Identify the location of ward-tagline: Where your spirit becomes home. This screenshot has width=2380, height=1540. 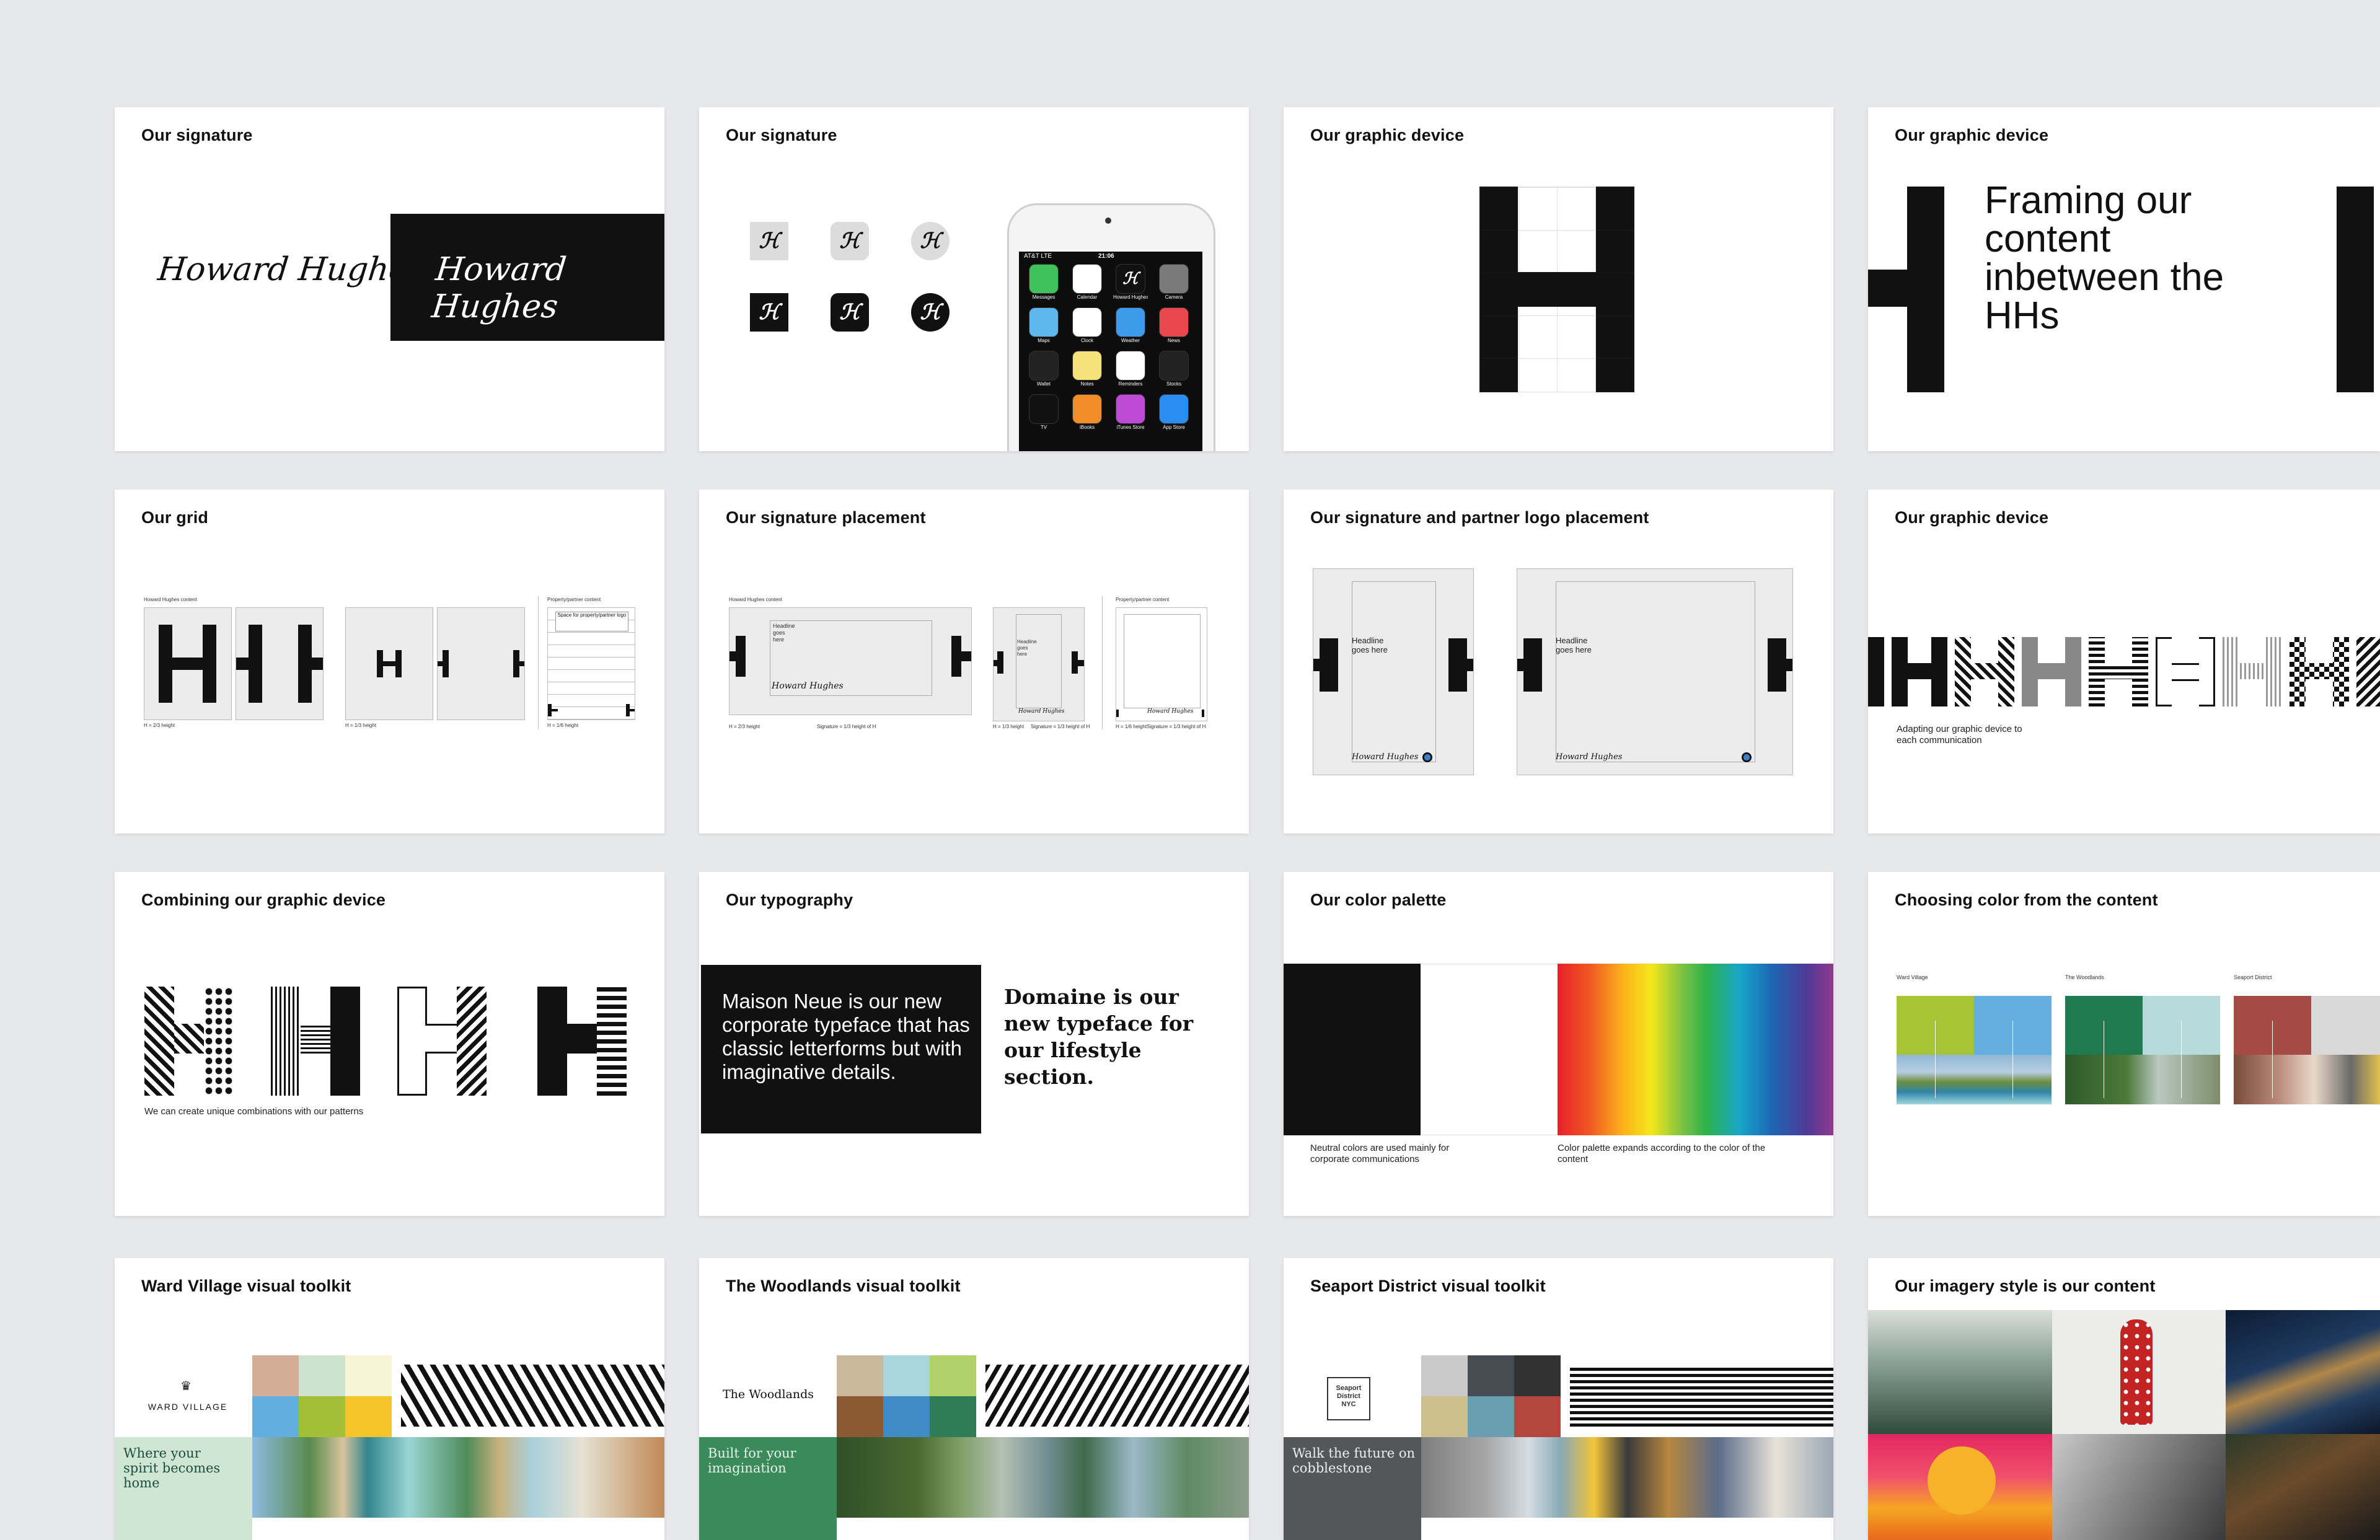
(172, 1468).